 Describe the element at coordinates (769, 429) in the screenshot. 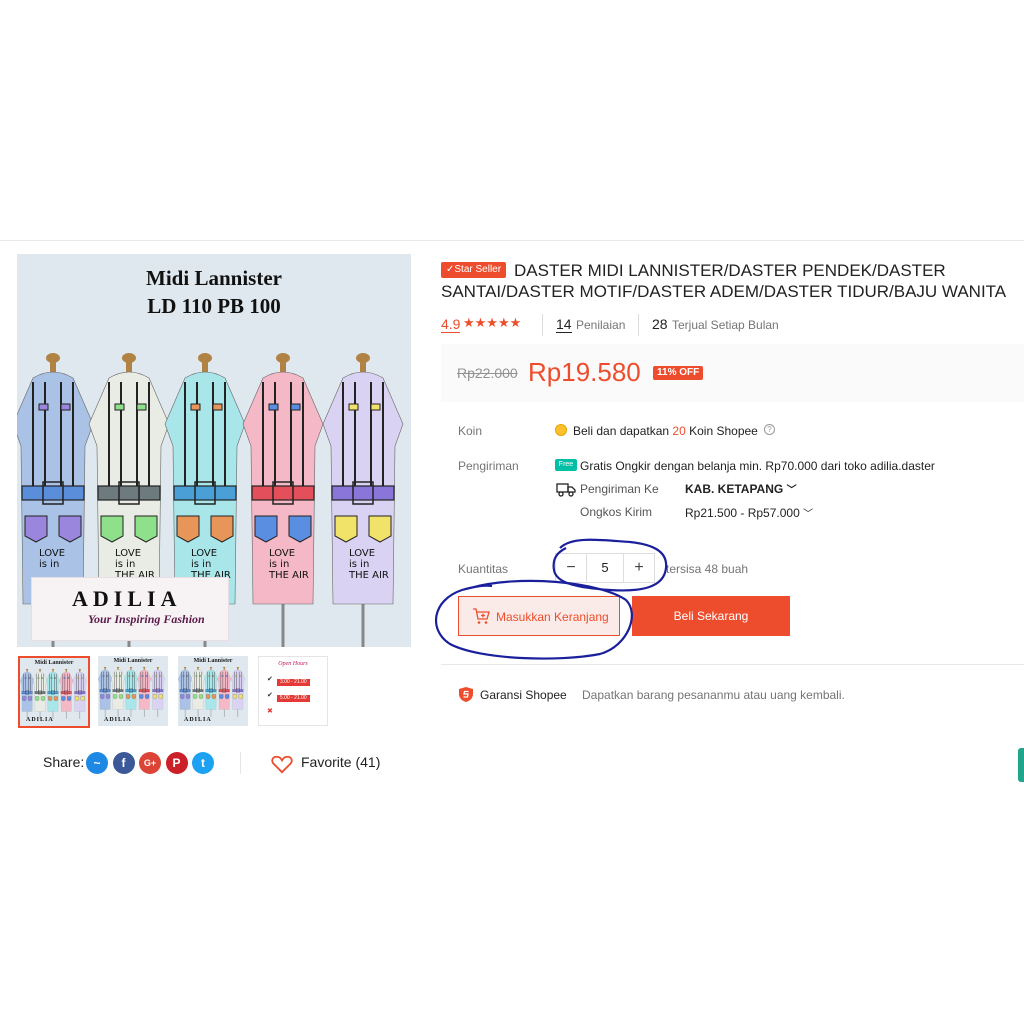

I see `help-icon: ?` at that location.